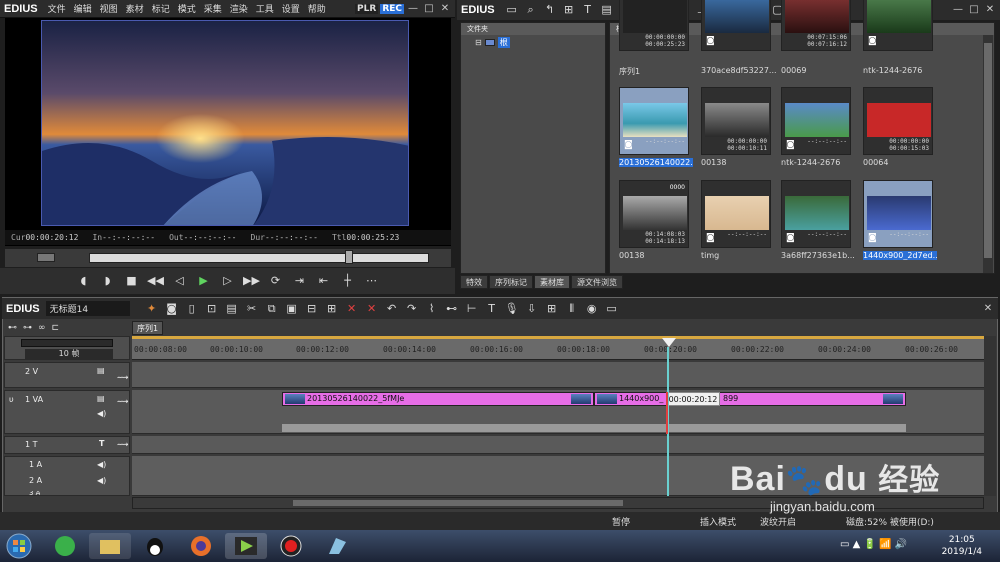 Image resolution: width=1000 pixels, height=562 pixels. Describe the element at coordinates (392, 8) in the screenshot. I see `rec-toggle: REC` at that location.